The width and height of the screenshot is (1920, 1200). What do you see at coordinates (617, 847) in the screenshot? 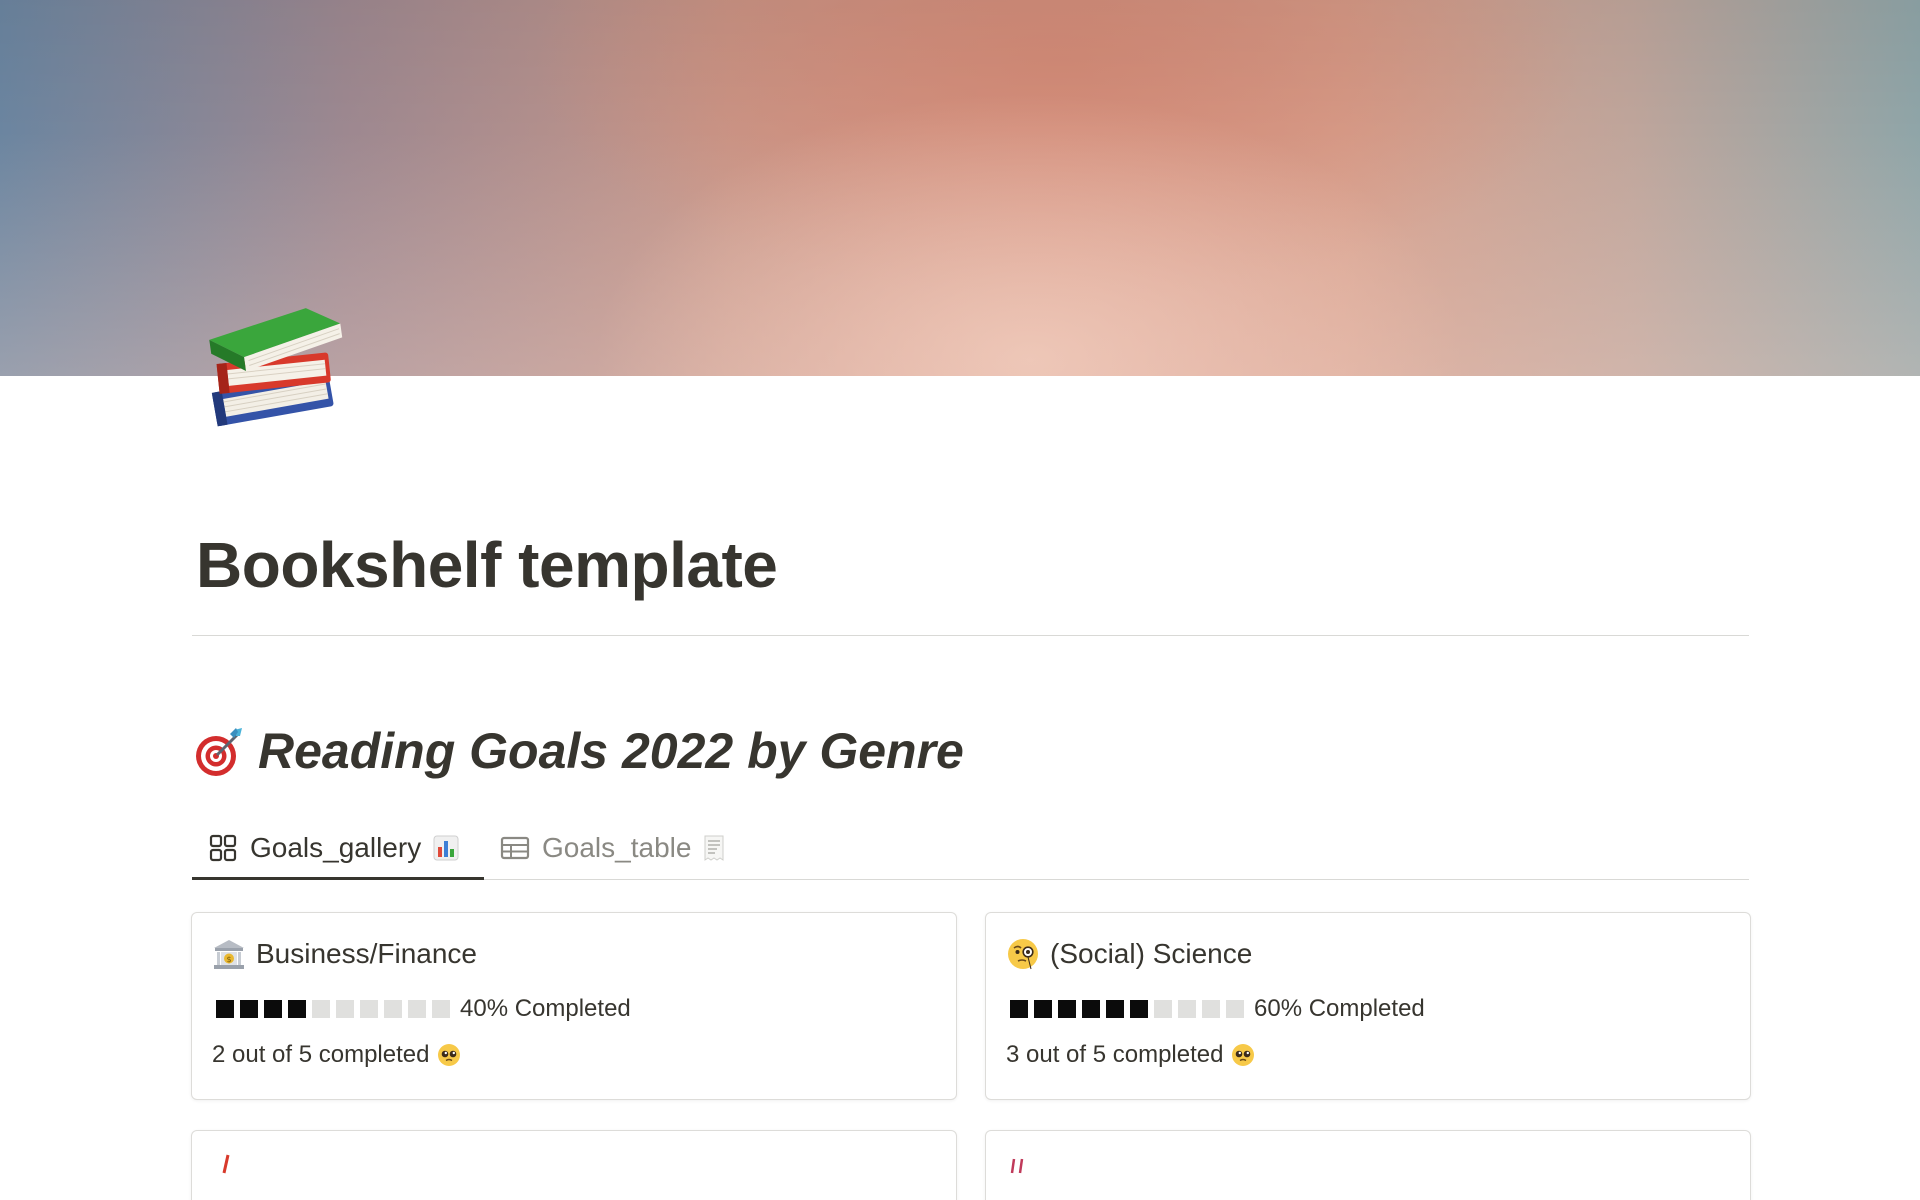
I see `tab-label: Goals_table` at bounding box center [617, 847].